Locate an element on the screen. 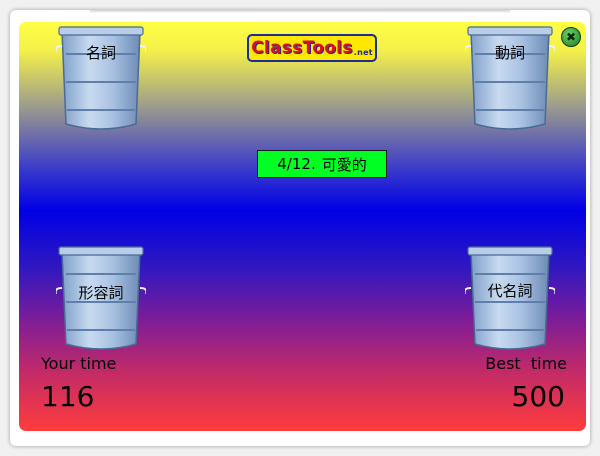  logo-suffix: .net is located at coordinates (363, 52).